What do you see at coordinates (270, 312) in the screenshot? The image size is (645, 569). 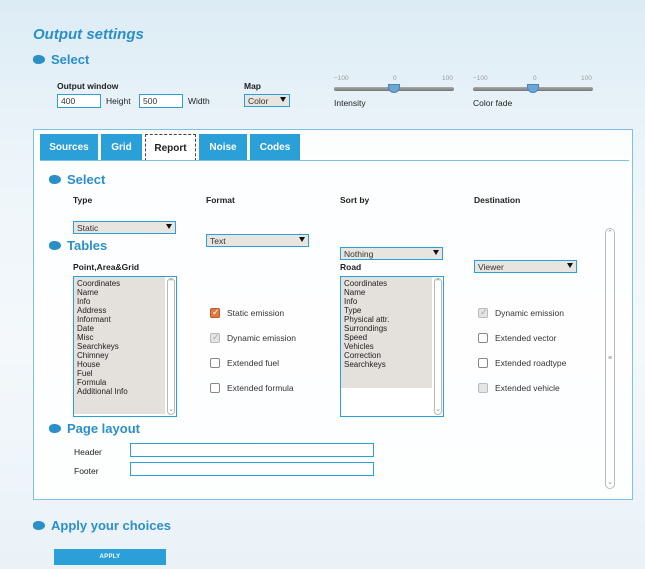 I see `point-checkbox-row: Static emission` at bounding box center [270, 312].